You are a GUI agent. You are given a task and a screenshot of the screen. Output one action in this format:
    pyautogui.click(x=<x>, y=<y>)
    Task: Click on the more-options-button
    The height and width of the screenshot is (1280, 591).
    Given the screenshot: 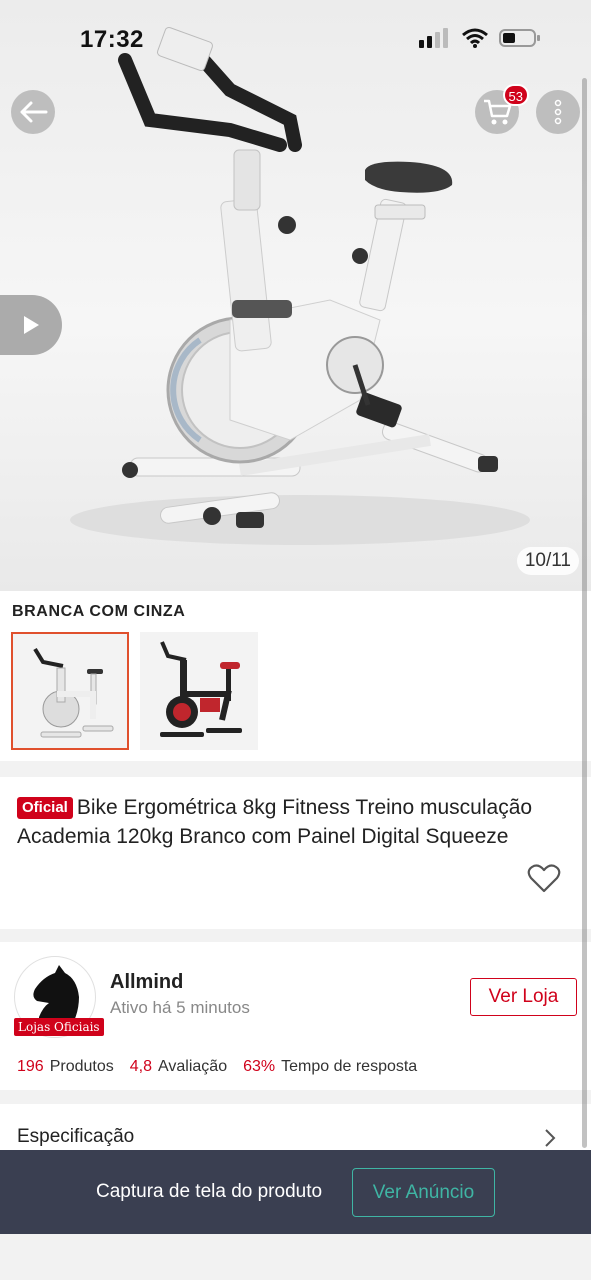 What is the action you would take?
    pyautogui.click(x=558, y=112)
    